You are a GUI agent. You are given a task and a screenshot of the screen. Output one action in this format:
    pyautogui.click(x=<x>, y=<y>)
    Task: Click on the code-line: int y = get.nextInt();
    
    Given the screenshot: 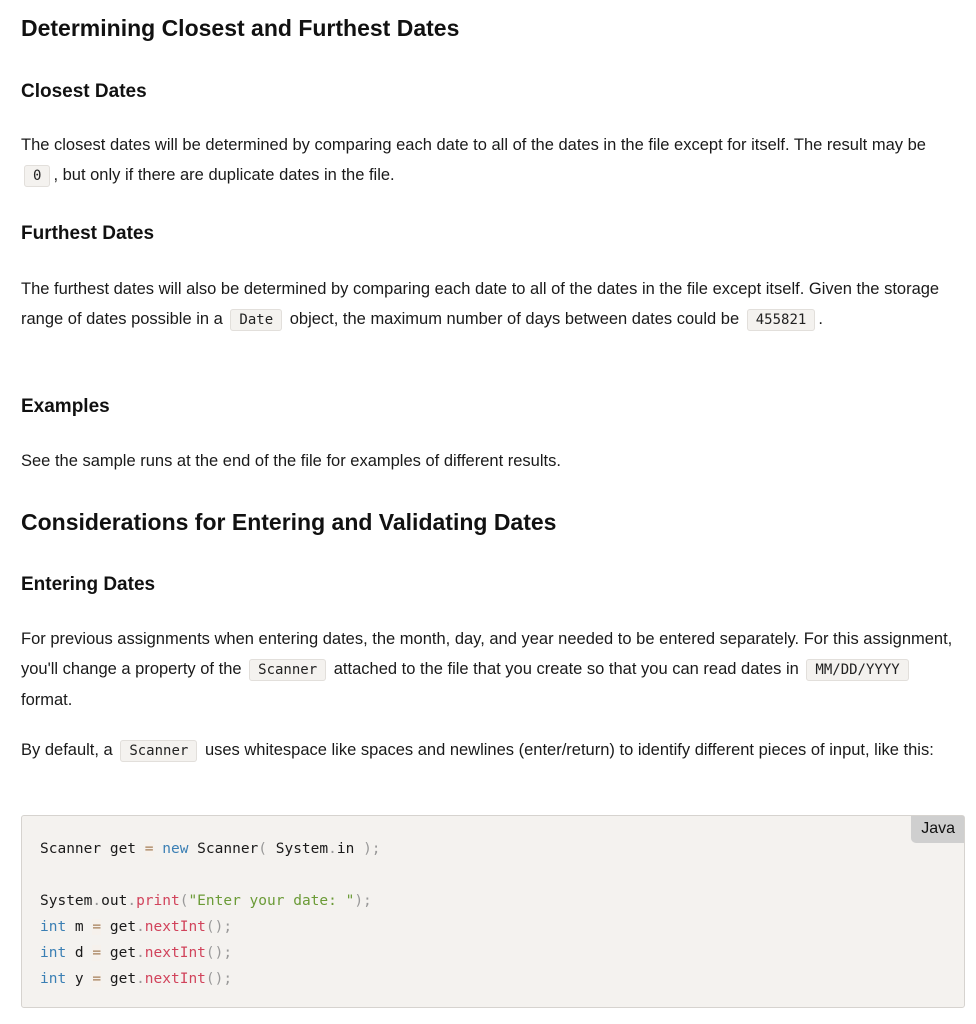 What is the action you would take?
    pyautogui.click(x=210, y=979)
    